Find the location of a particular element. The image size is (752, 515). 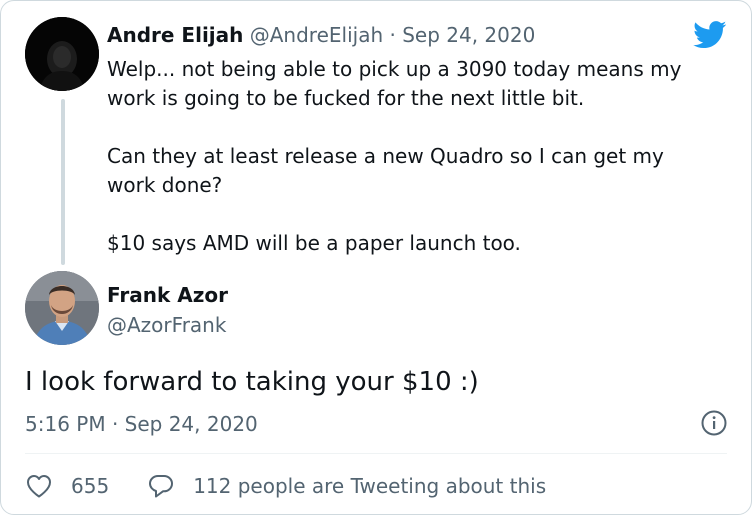

author-handle: @AzorFrank is located at coordinates (166, 325).